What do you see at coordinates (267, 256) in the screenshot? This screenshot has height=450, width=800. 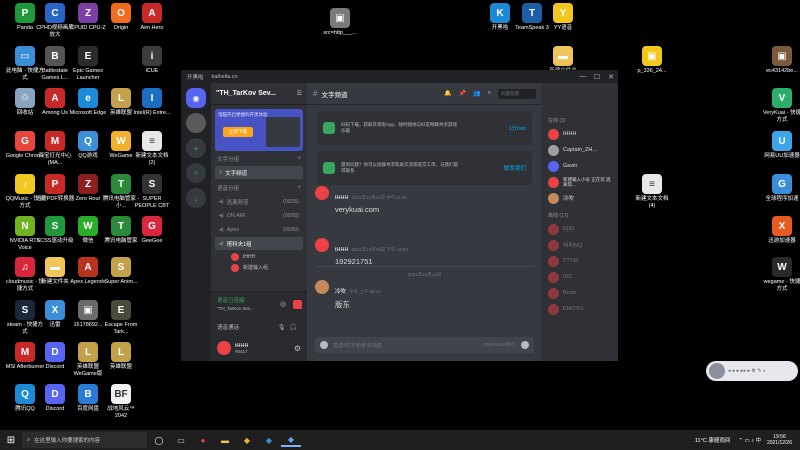 I see `voice-user: tHHH` at bounding box center [267, 256].